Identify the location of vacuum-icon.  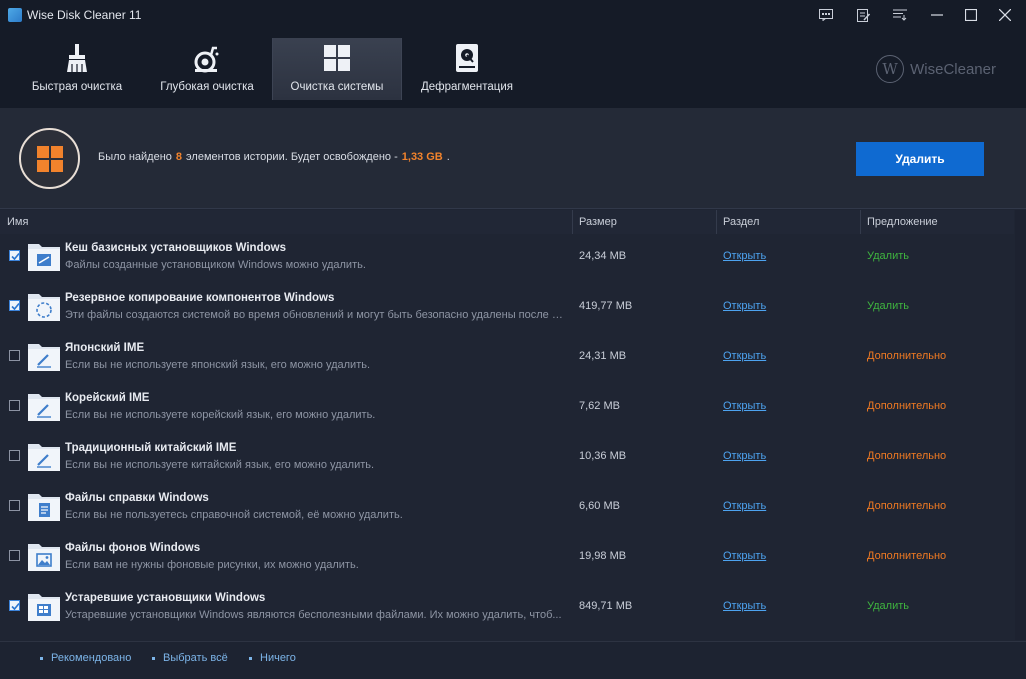
(206, 59).